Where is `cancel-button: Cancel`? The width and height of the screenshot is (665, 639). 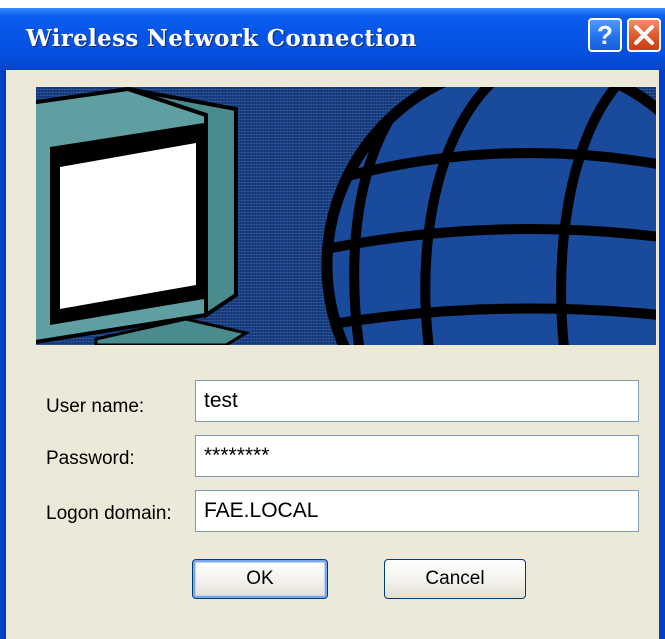 cancel-button: Cancel is located at coordinates (455, 579).